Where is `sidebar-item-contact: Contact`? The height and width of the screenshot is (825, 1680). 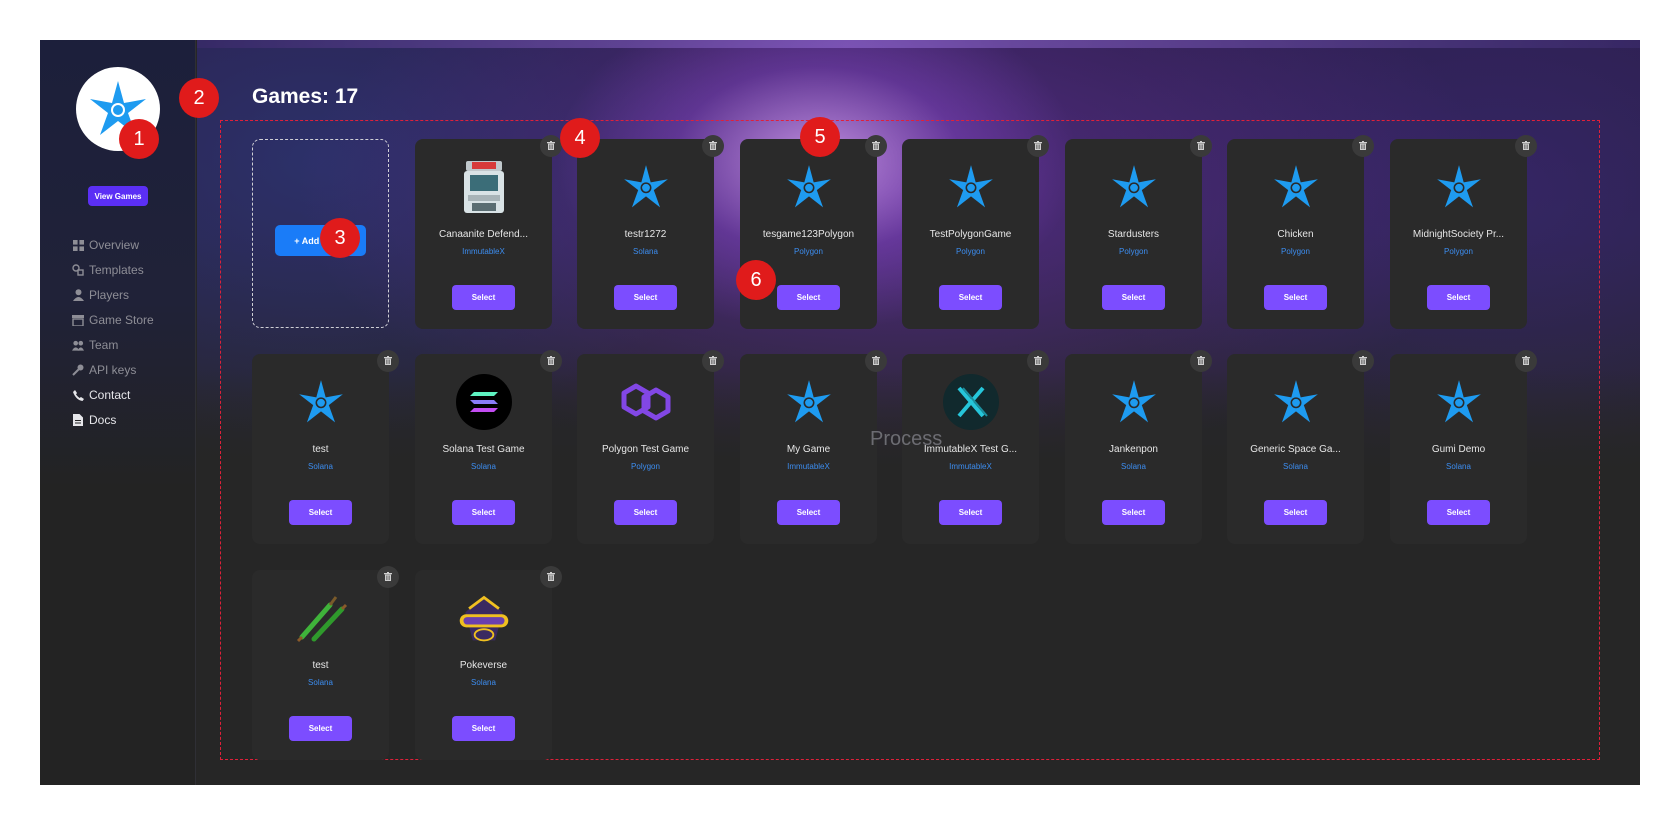 sidebar-item-contact: Contact is located at coordinates (101, 395).